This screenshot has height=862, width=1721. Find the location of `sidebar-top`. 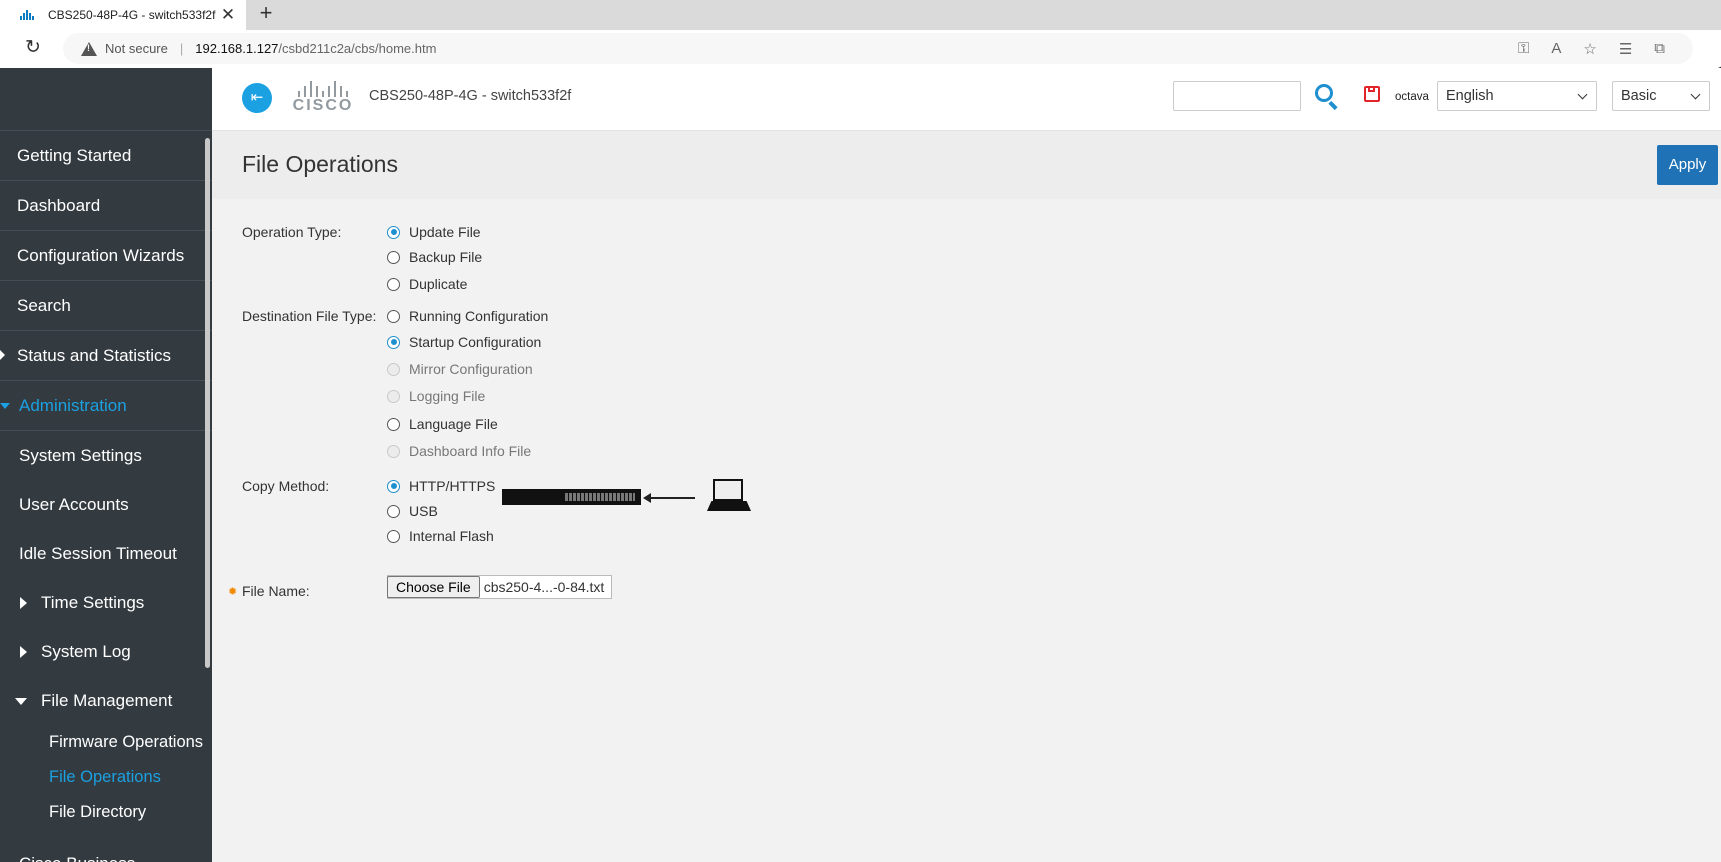

sidebar-top is located at coordinates (106, 99).